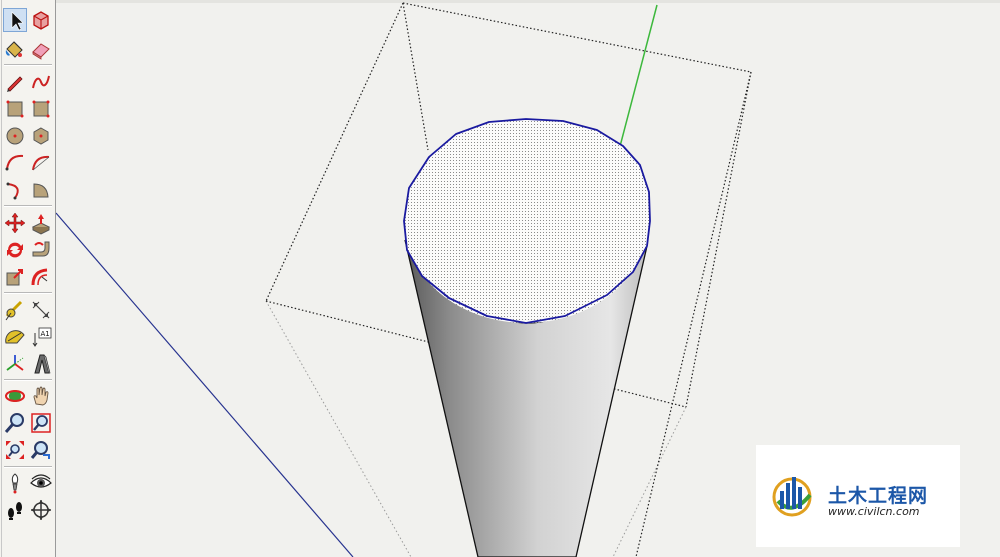 The height and width of the screenshot is (557, 1000). What do you see at coordinates (41, 423) in the screenshot?
I see `zoom-window-icon` at bounding box center [41, 423].